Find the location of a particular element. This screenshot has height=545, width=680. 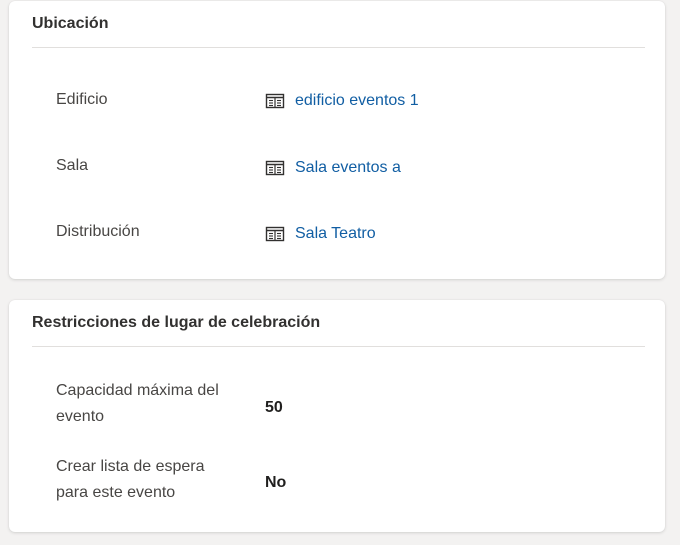

sala-link: Sala eventos a is located at coordinates (333, 168).